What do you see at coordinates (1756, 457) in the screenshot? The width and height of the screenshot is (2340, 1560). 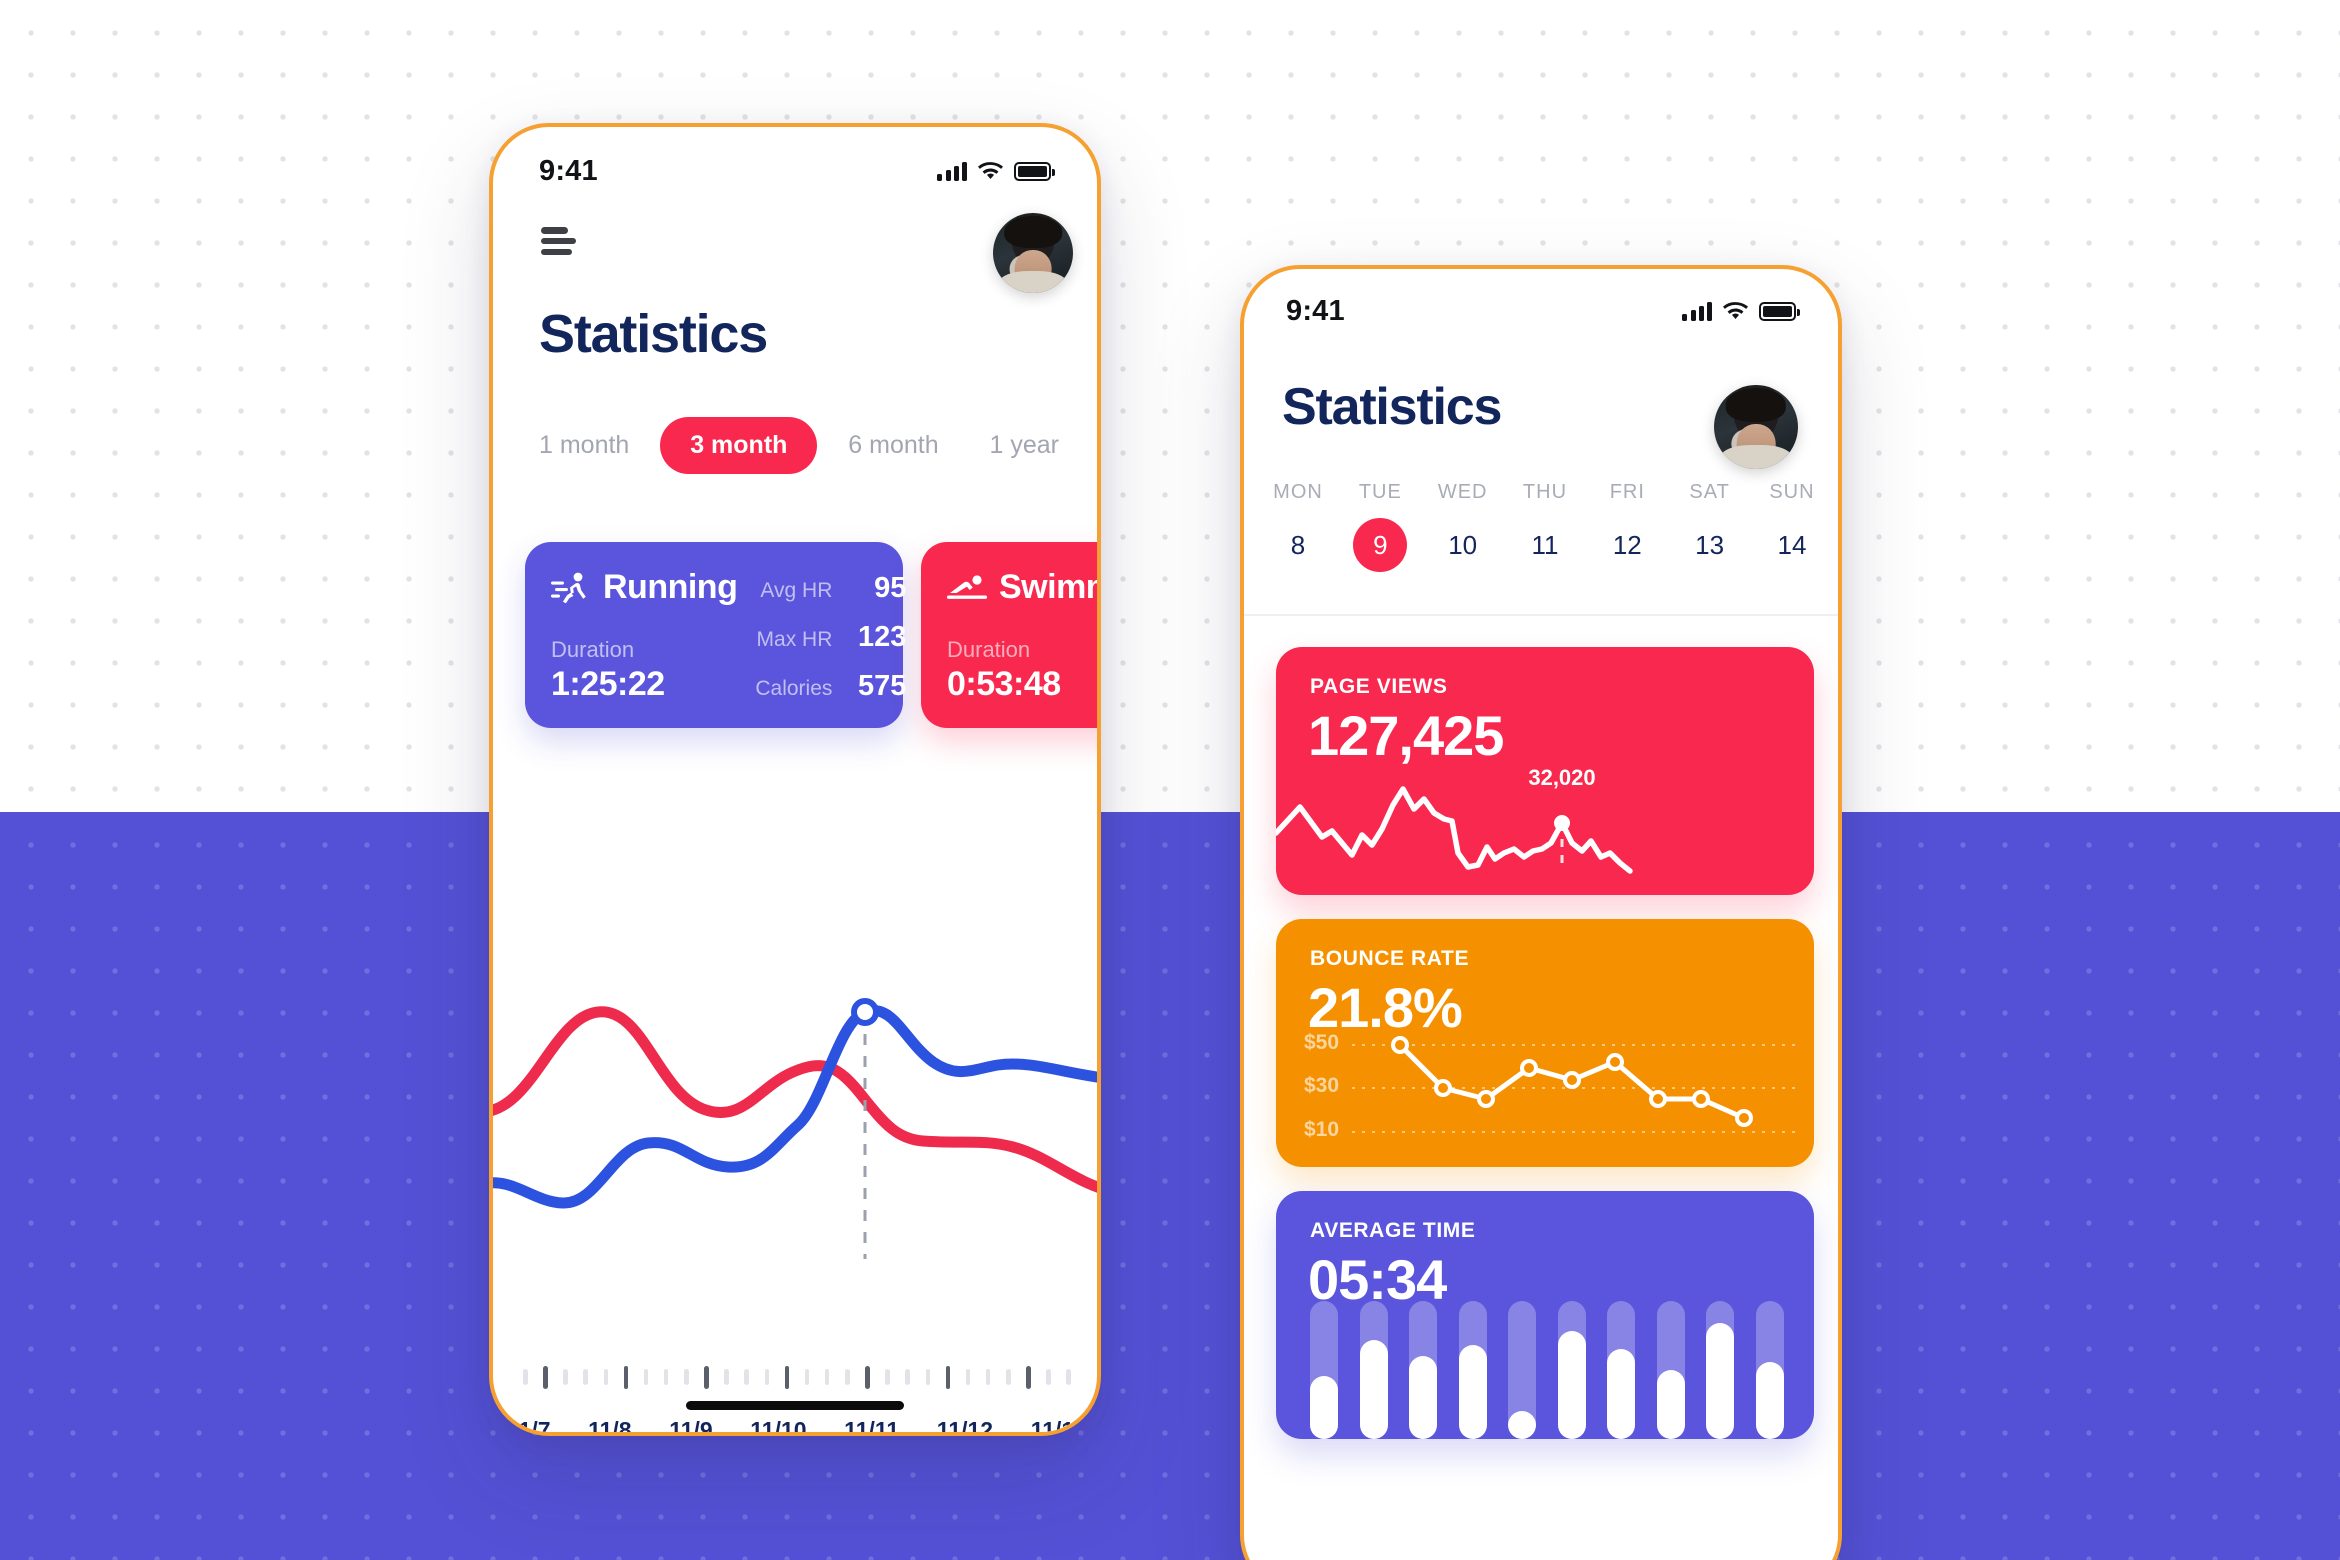 I see `avatar-body` at bounding box center [1756, 457].